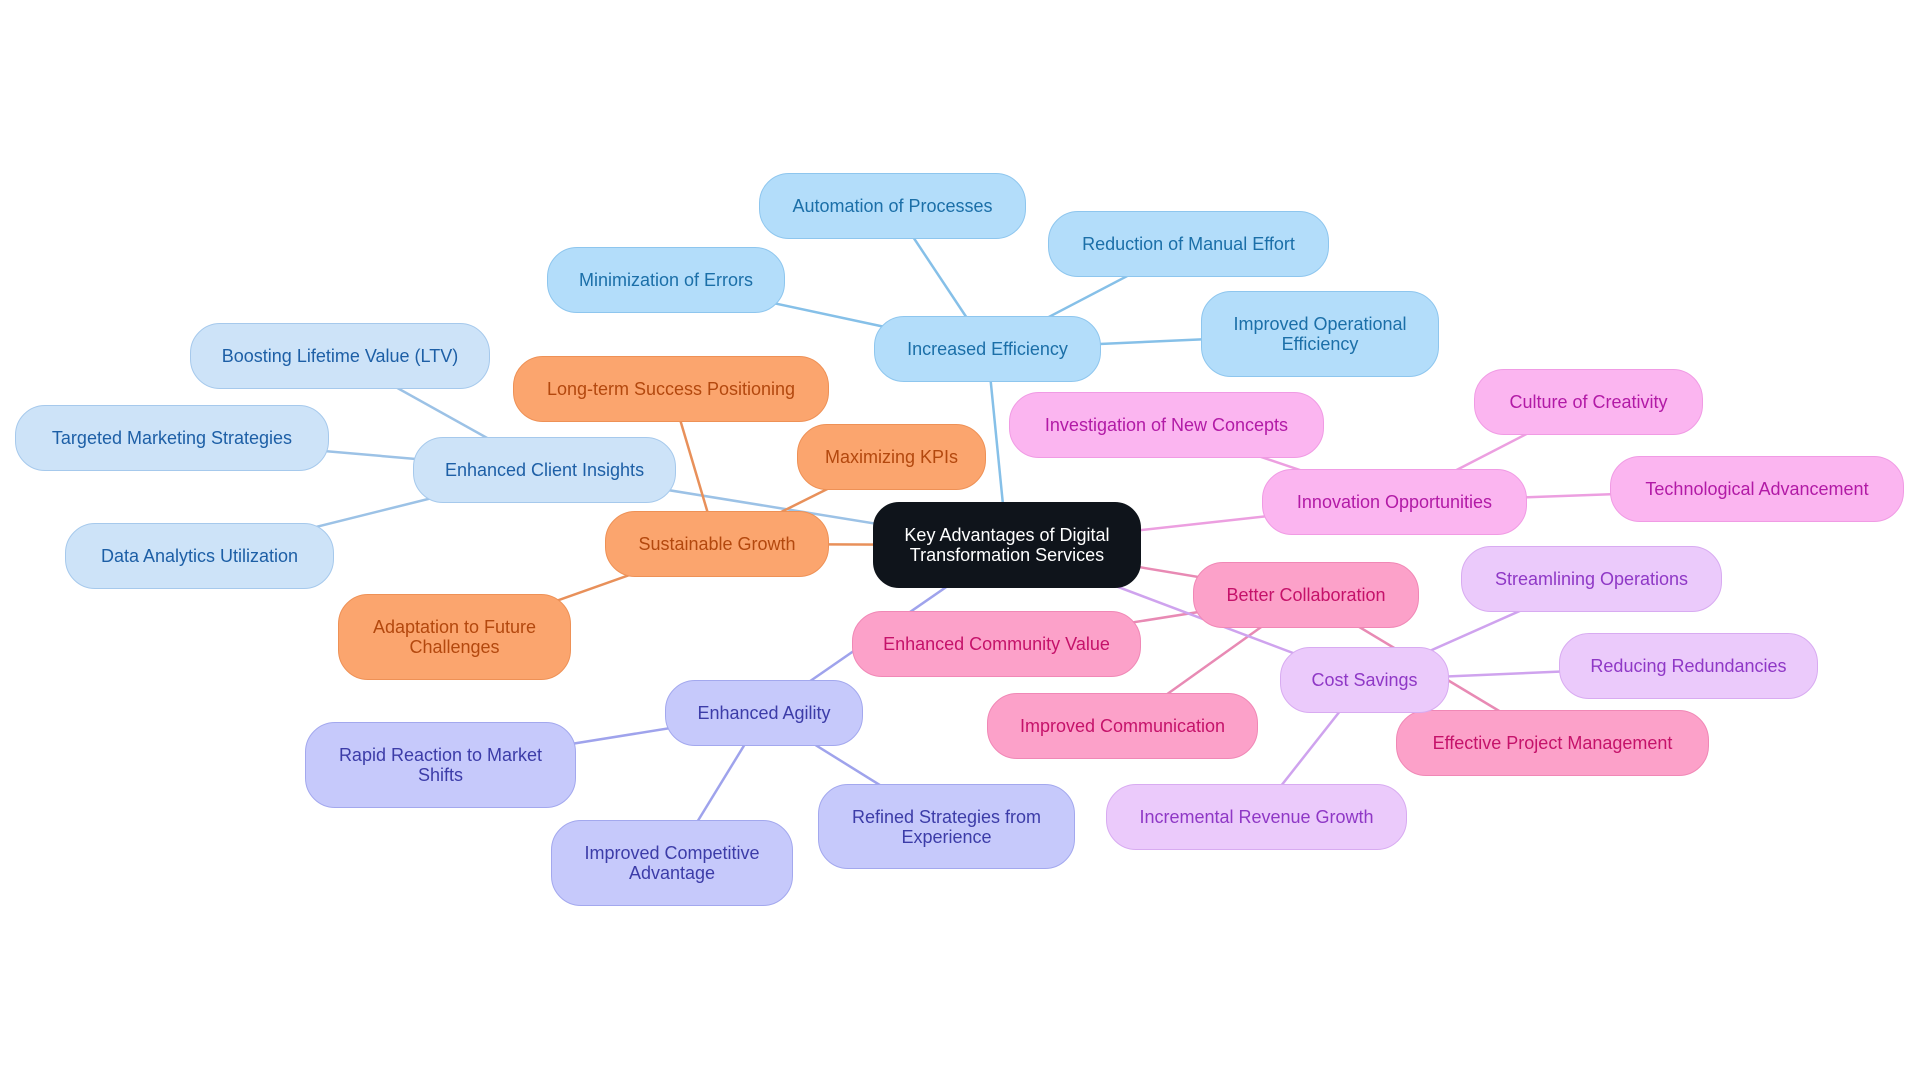 The width and height of the screenshot is (1920, 1083). Describe the element at coordinates (1364, 680) in the screenshot. I see `node-cost-savings: Cost Savings` at that location.